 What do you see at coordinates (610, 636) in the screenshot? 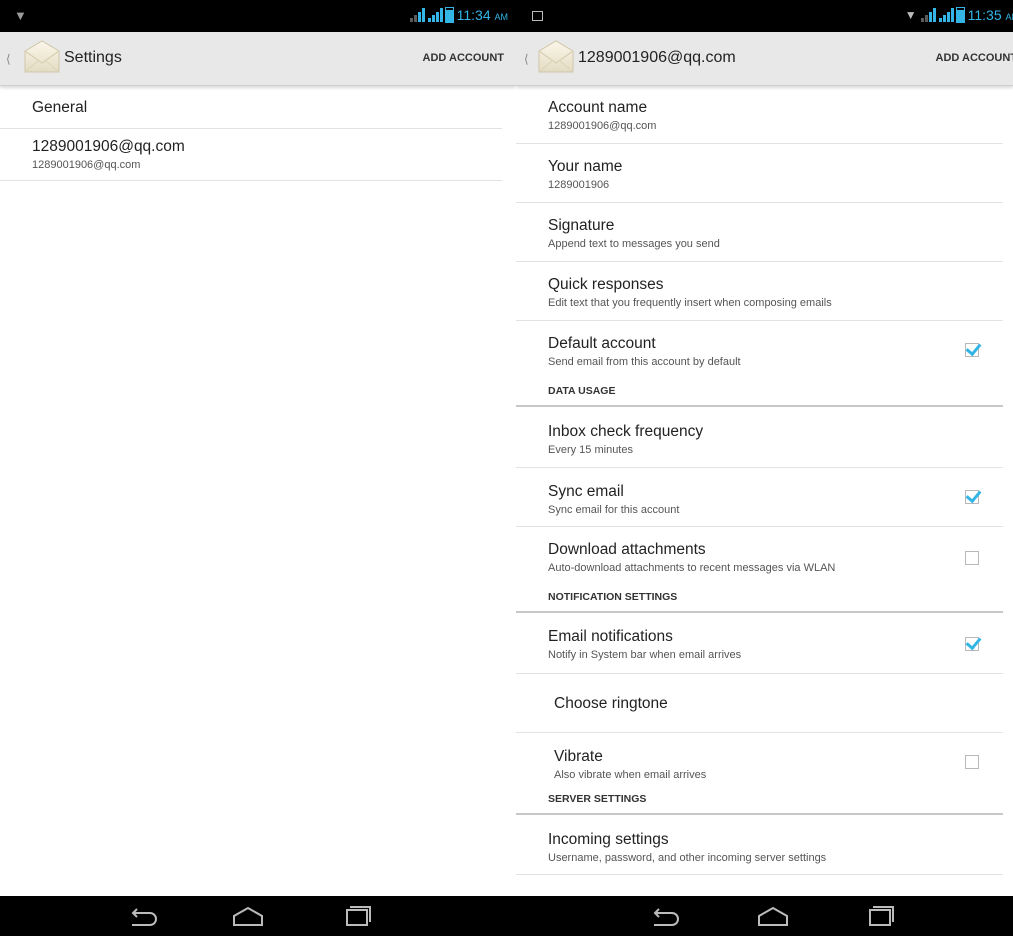
I see `item-title: Email notifications` at bounding box center [610, 636].